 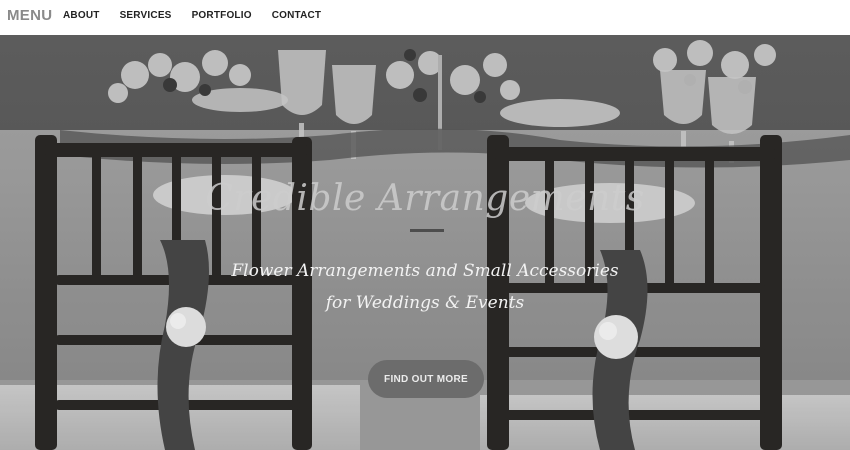 What do you see at coordinates (425, 17) in the screenshot?
I see `top-navbar: MENU ABOUT SERVICES PORTFOLIO CONTACT` at bounding box center [425, 17].